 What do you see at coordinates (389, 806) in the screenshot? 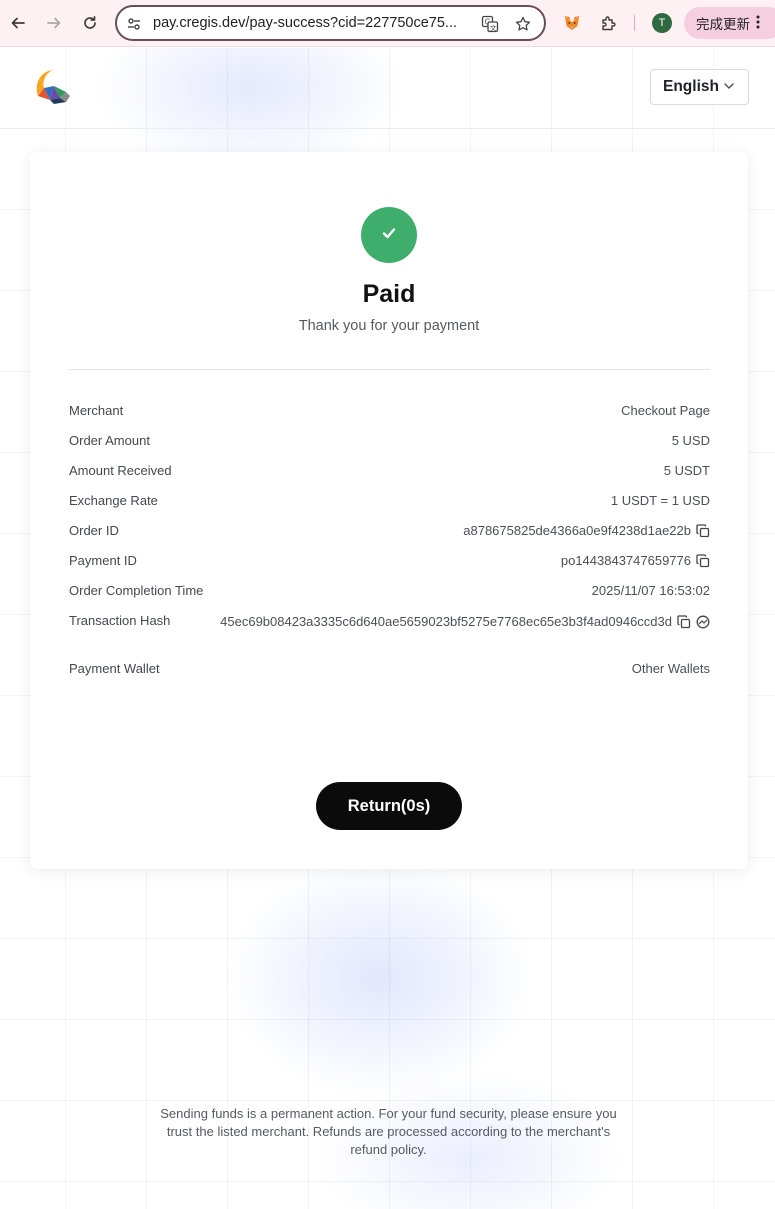
I see `return-button: Return(0s)` at bounding box center [389, 806].